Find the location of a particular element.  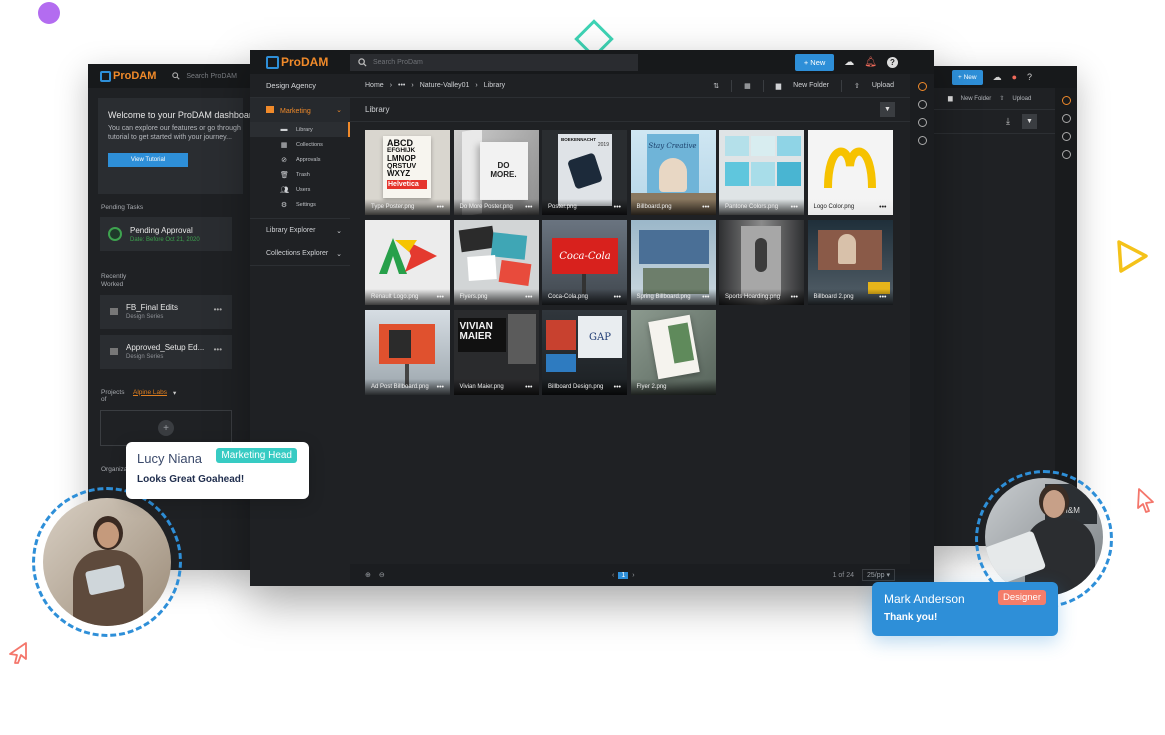

sidebar-item-library: ▬ Library is located at coordinates (300, 129).